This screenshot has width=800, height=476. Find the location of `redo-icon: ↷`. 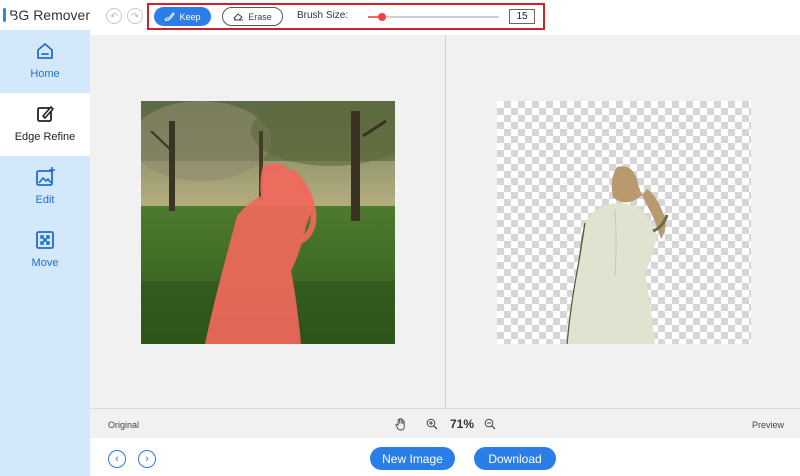

redo-icon: ↷ is located at coordinates (135, 15).